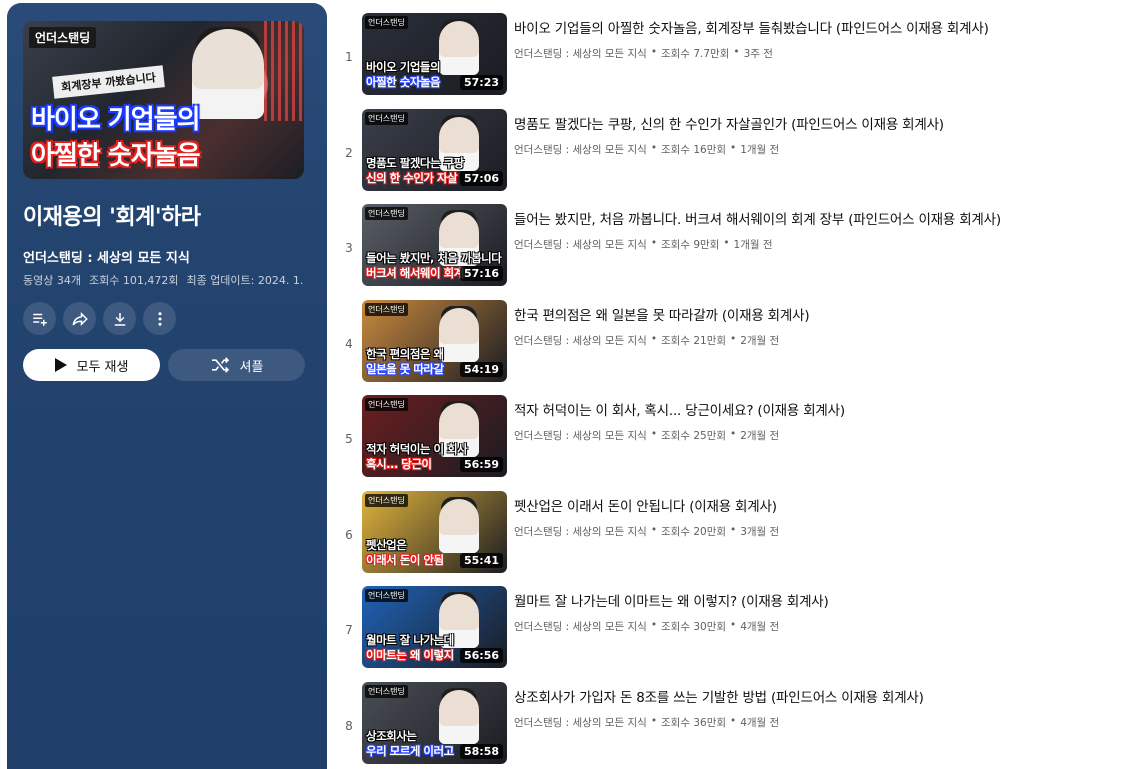 This screenshot has height=769, width=1146. What do you see at coordinates (405, 353) in the screenshot?
I see `thumbnail-caption-line1: 한국 편의점은 왜` at bounding box center [405, 353].